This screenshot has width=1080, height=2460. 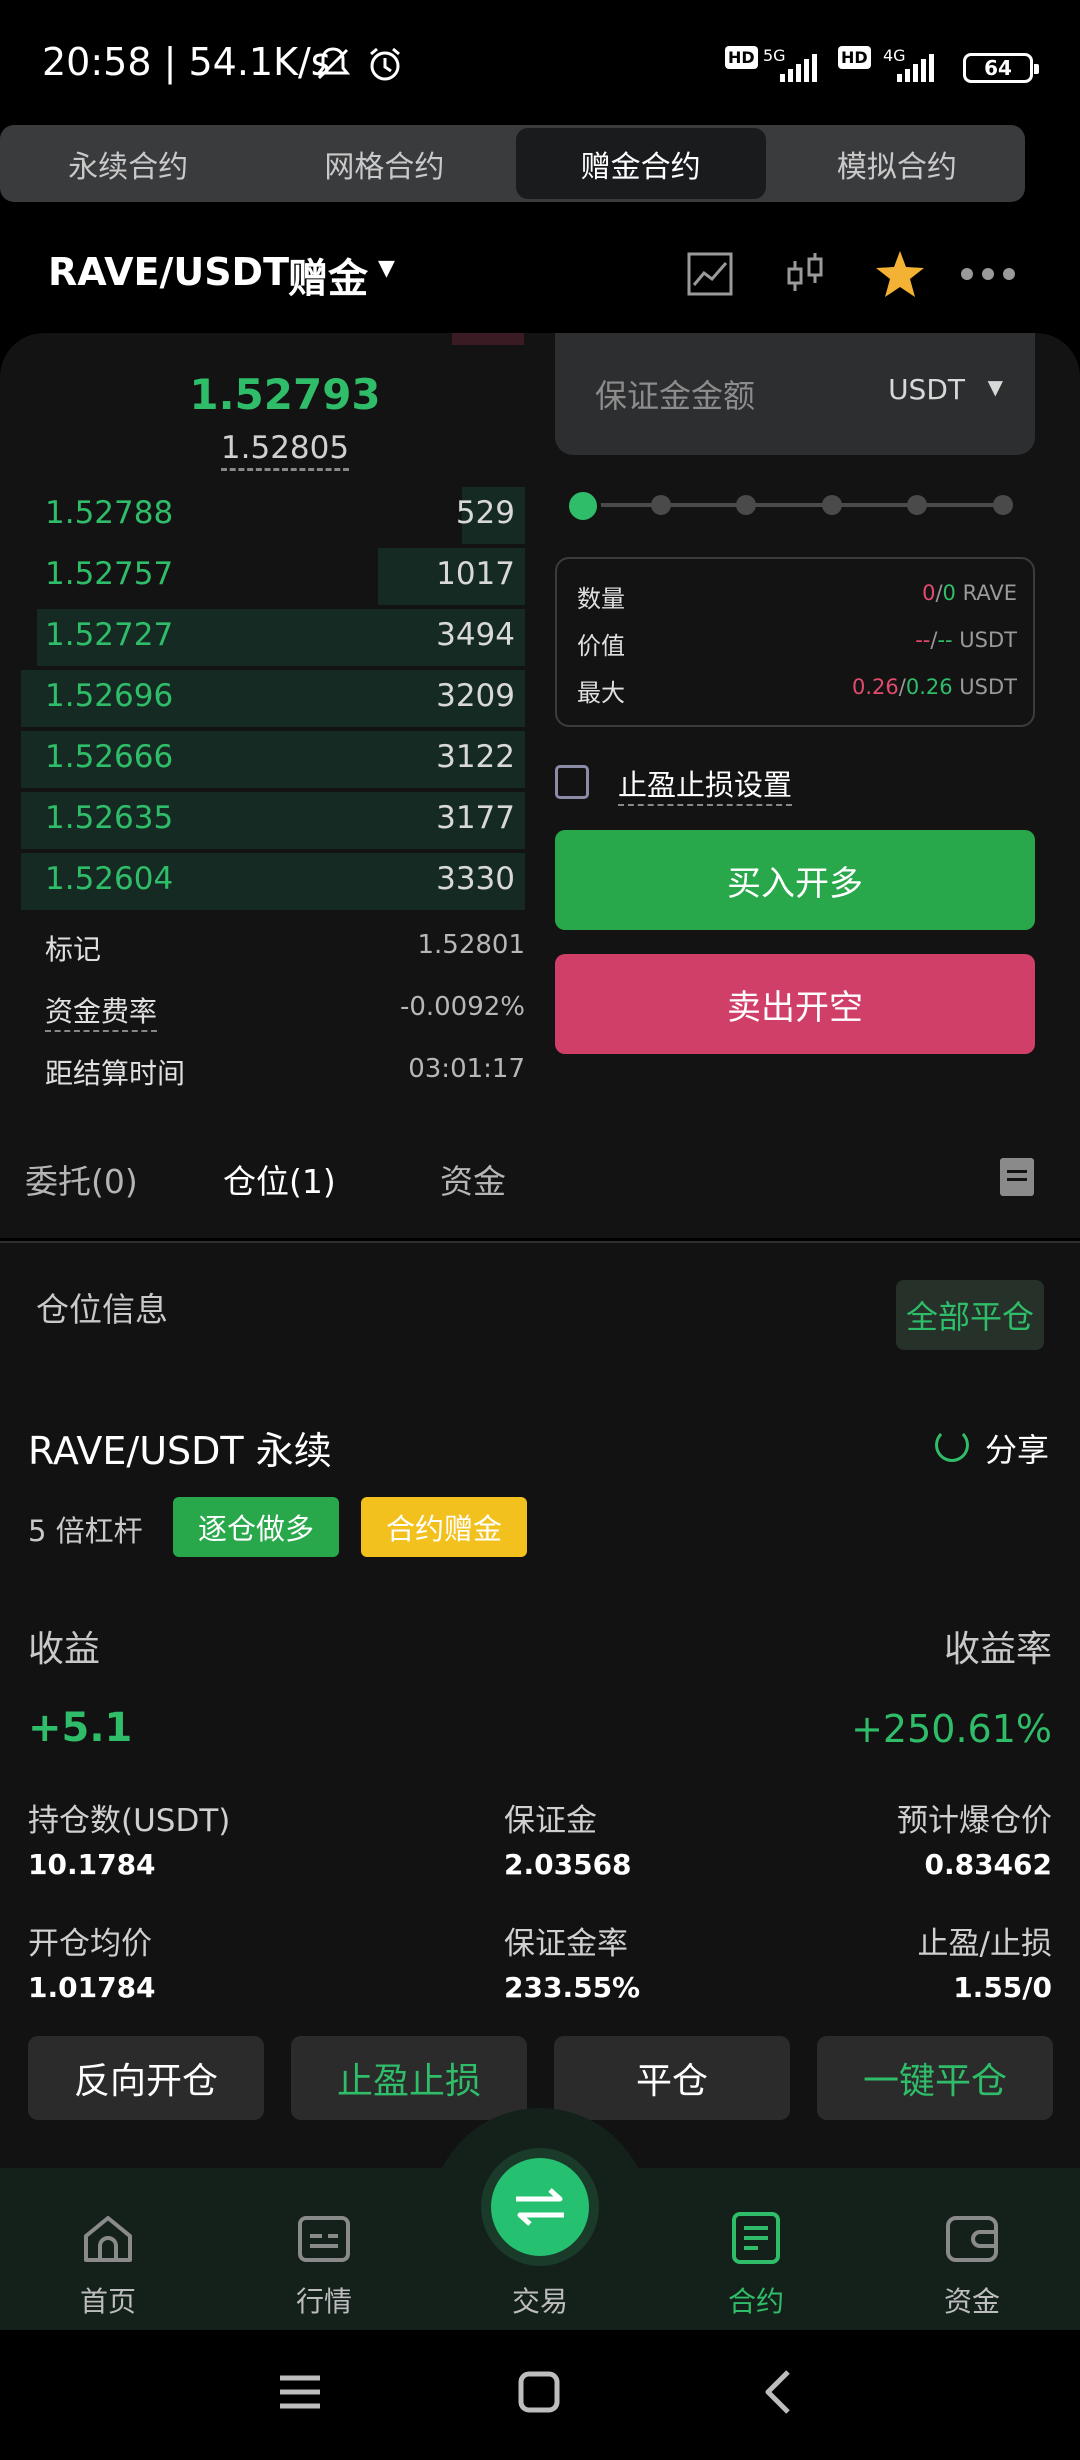 What do you see at coordinates (970, 1315) in the screenshot?
I see `close-all-button: 全部平仓` at bounding box center [970, 1315].